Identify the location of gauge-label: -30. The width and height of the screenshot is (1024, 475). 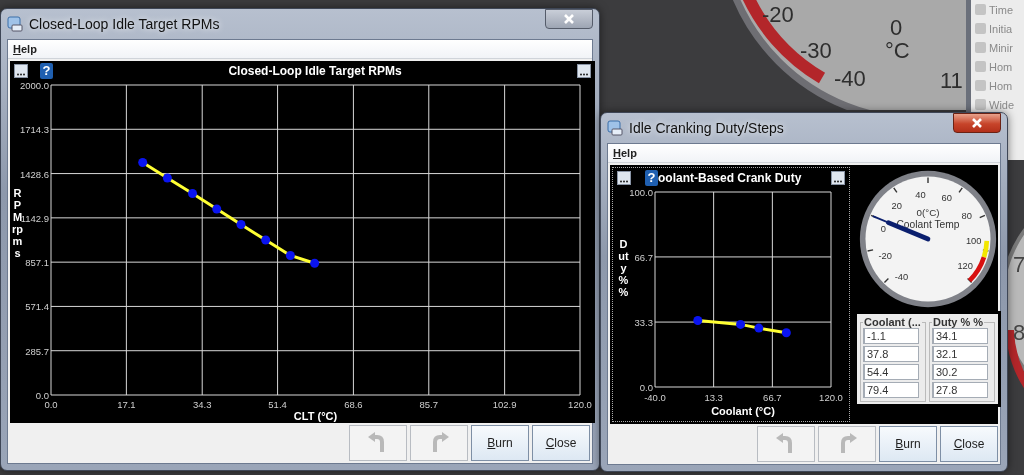
(816, 51).